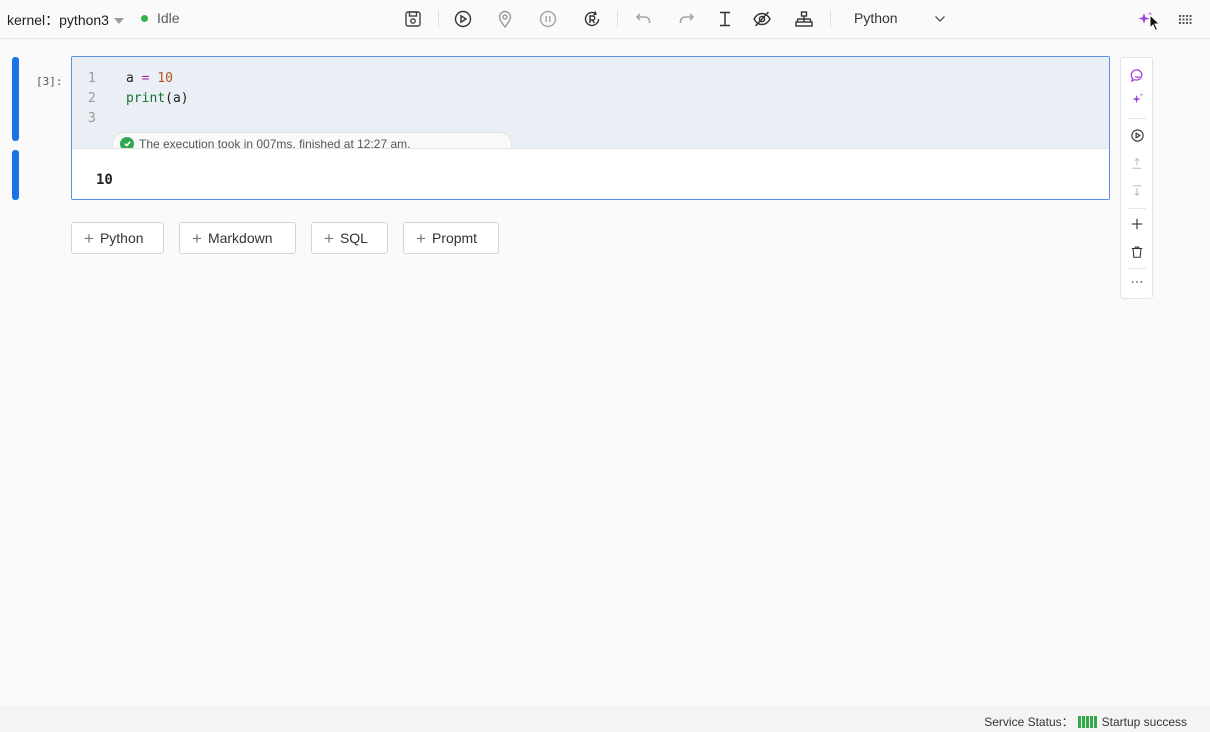 This screenshot has height=732, width=1210. What do you see at coordinates (92, 98) in the screenshot?
I see `line-number: 2` at bounding box center [92, 98].